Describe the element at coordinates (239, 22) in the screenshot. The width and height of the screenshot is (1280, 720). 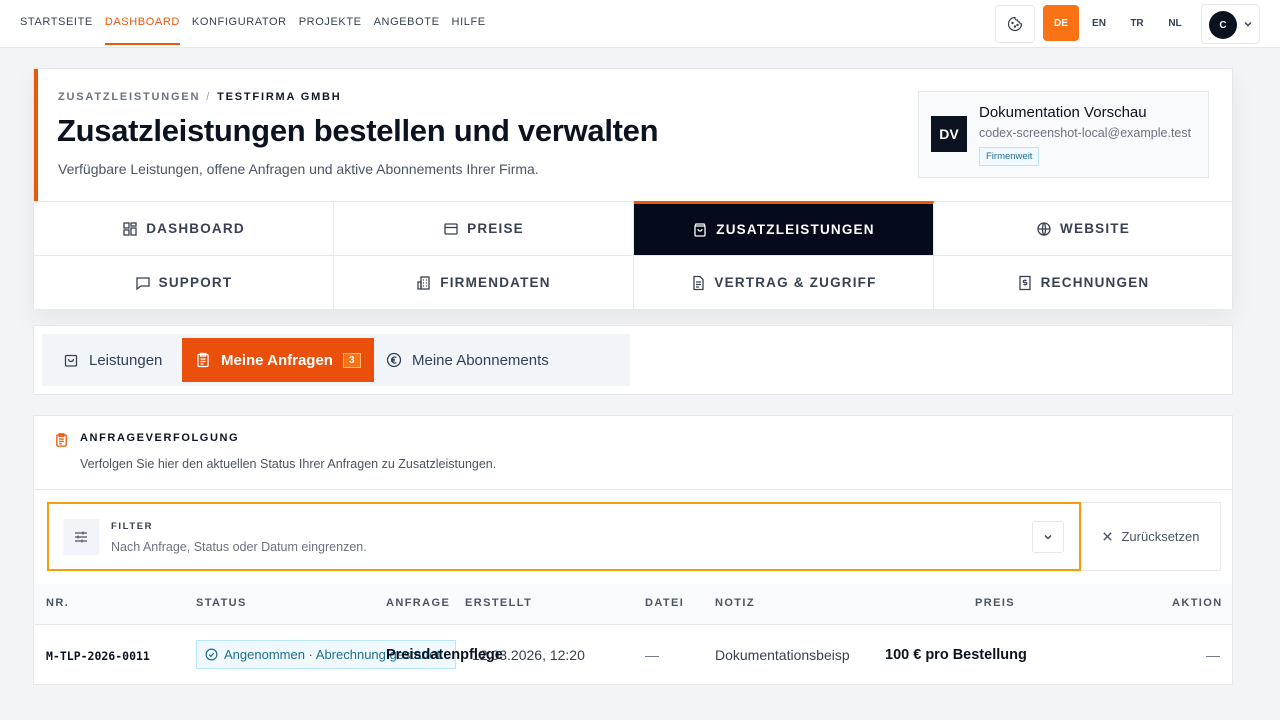
I see `nav-link-konfigurator: KONFIGURATOR` at that location.